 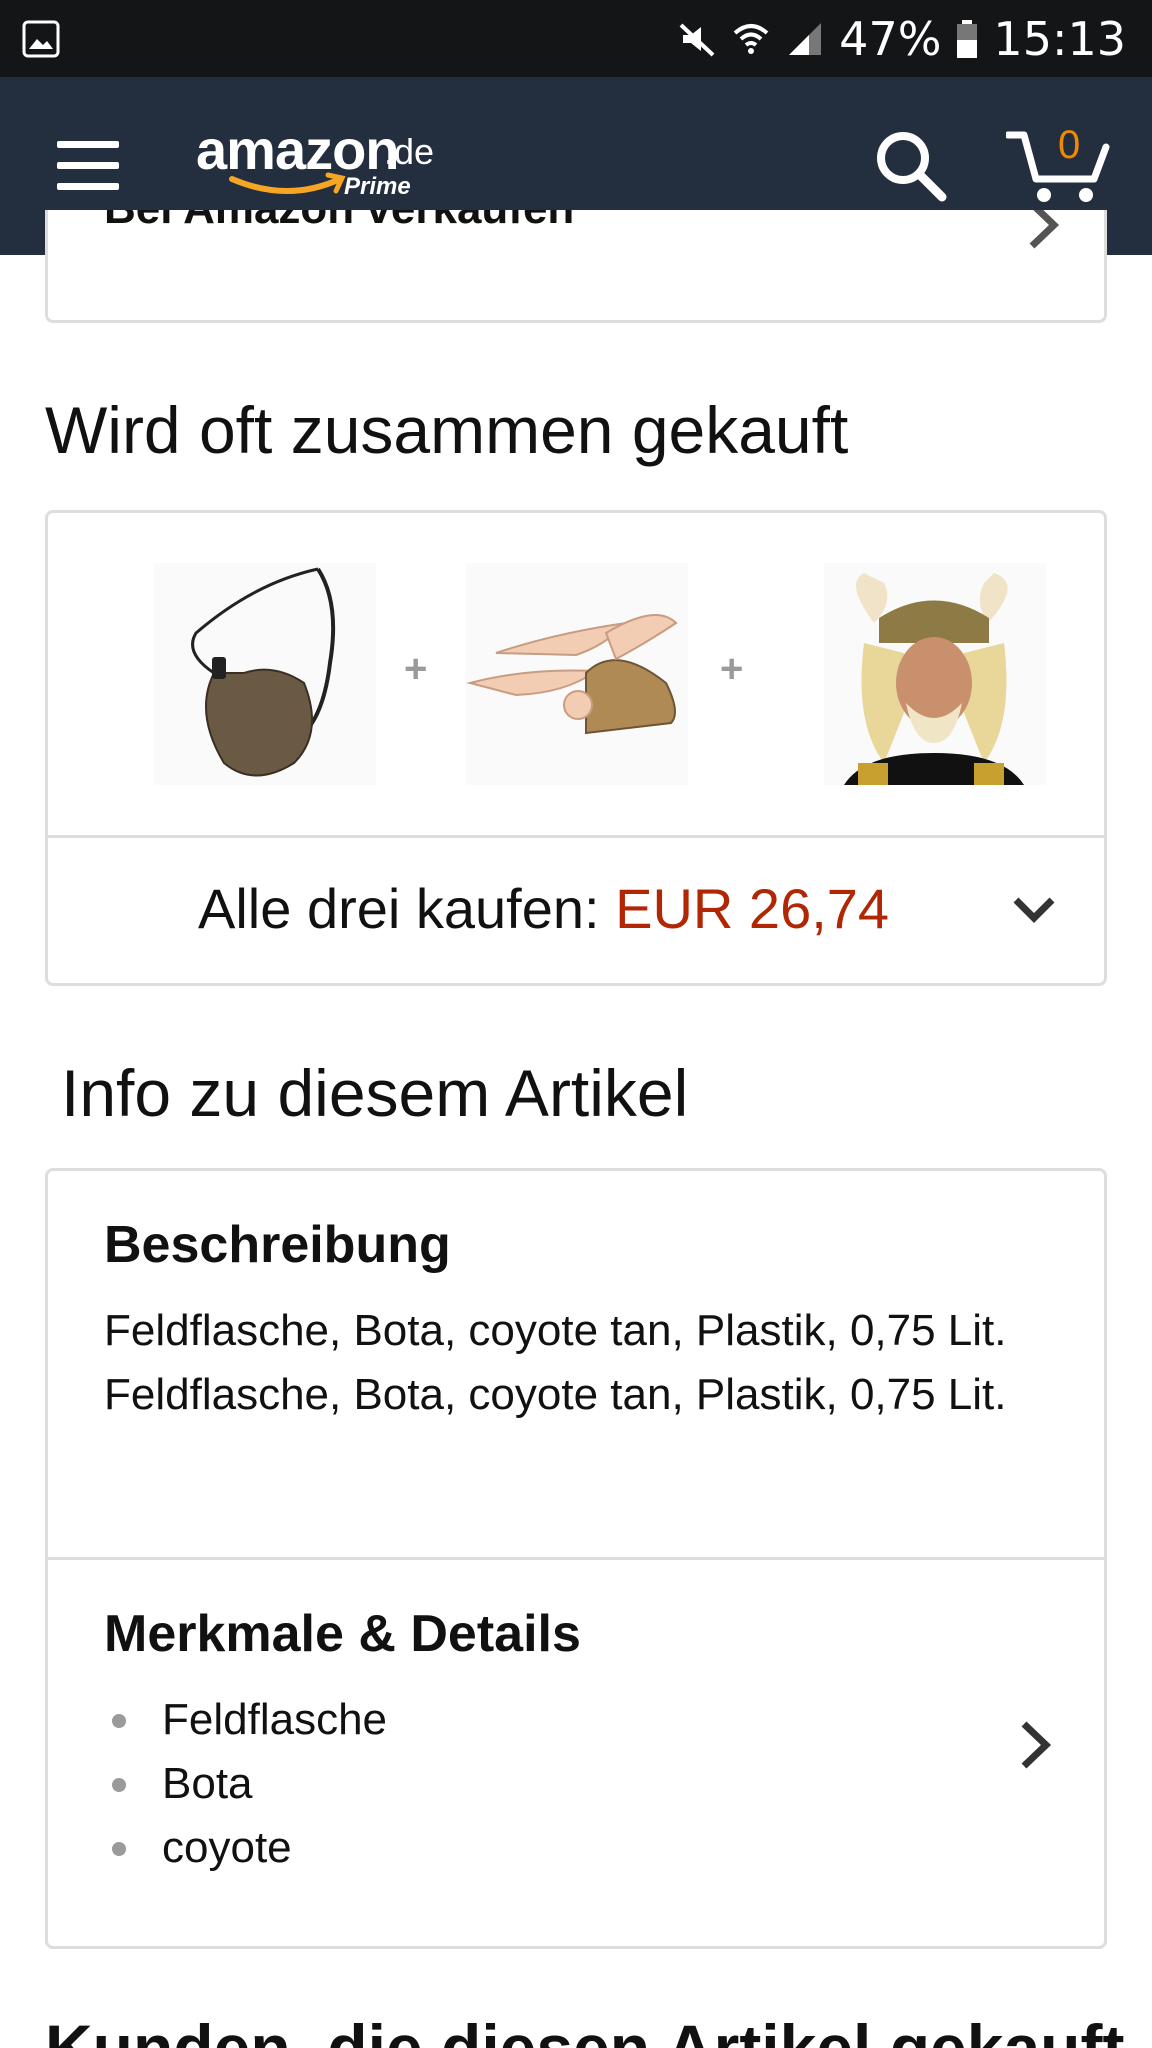 I want to click on cart-button: 0, so click(x=1058, y=165).